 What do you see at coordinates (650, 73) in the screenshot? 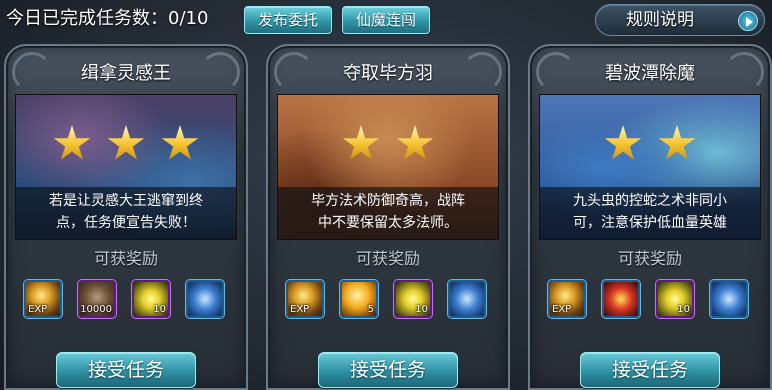
I see `quest-title: 碧波潭除魔` at bounding box center [650, 73].